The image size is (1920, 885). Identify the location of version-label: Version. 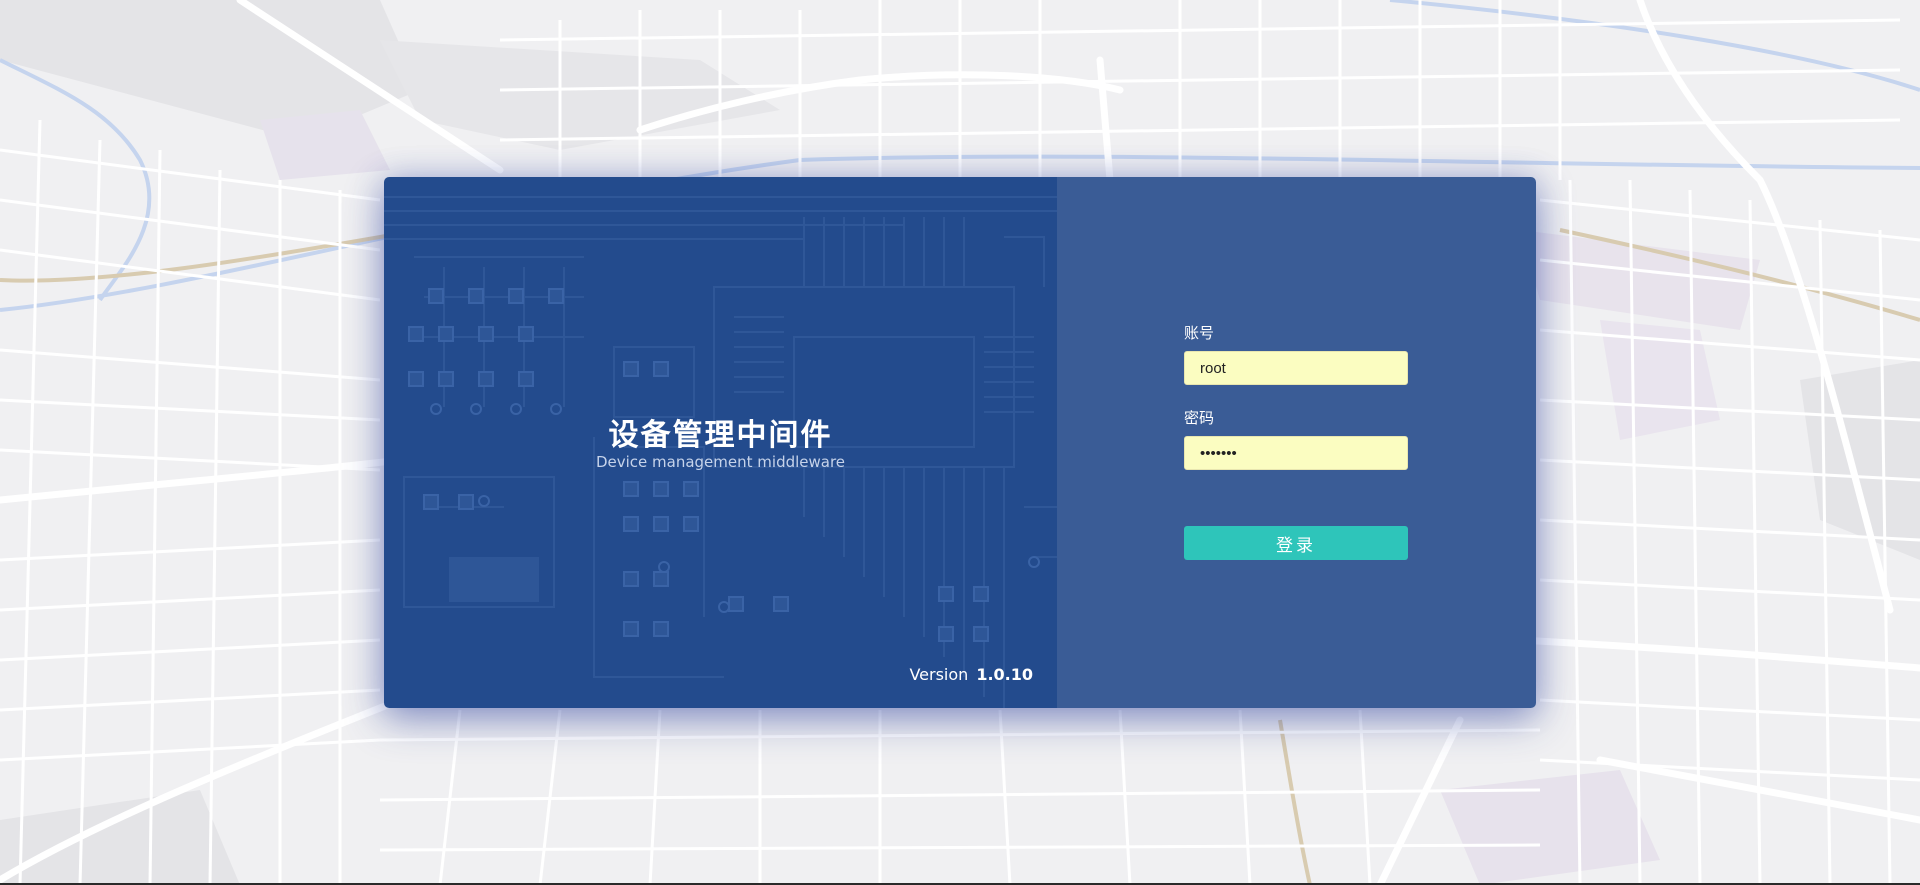
(939, 674).